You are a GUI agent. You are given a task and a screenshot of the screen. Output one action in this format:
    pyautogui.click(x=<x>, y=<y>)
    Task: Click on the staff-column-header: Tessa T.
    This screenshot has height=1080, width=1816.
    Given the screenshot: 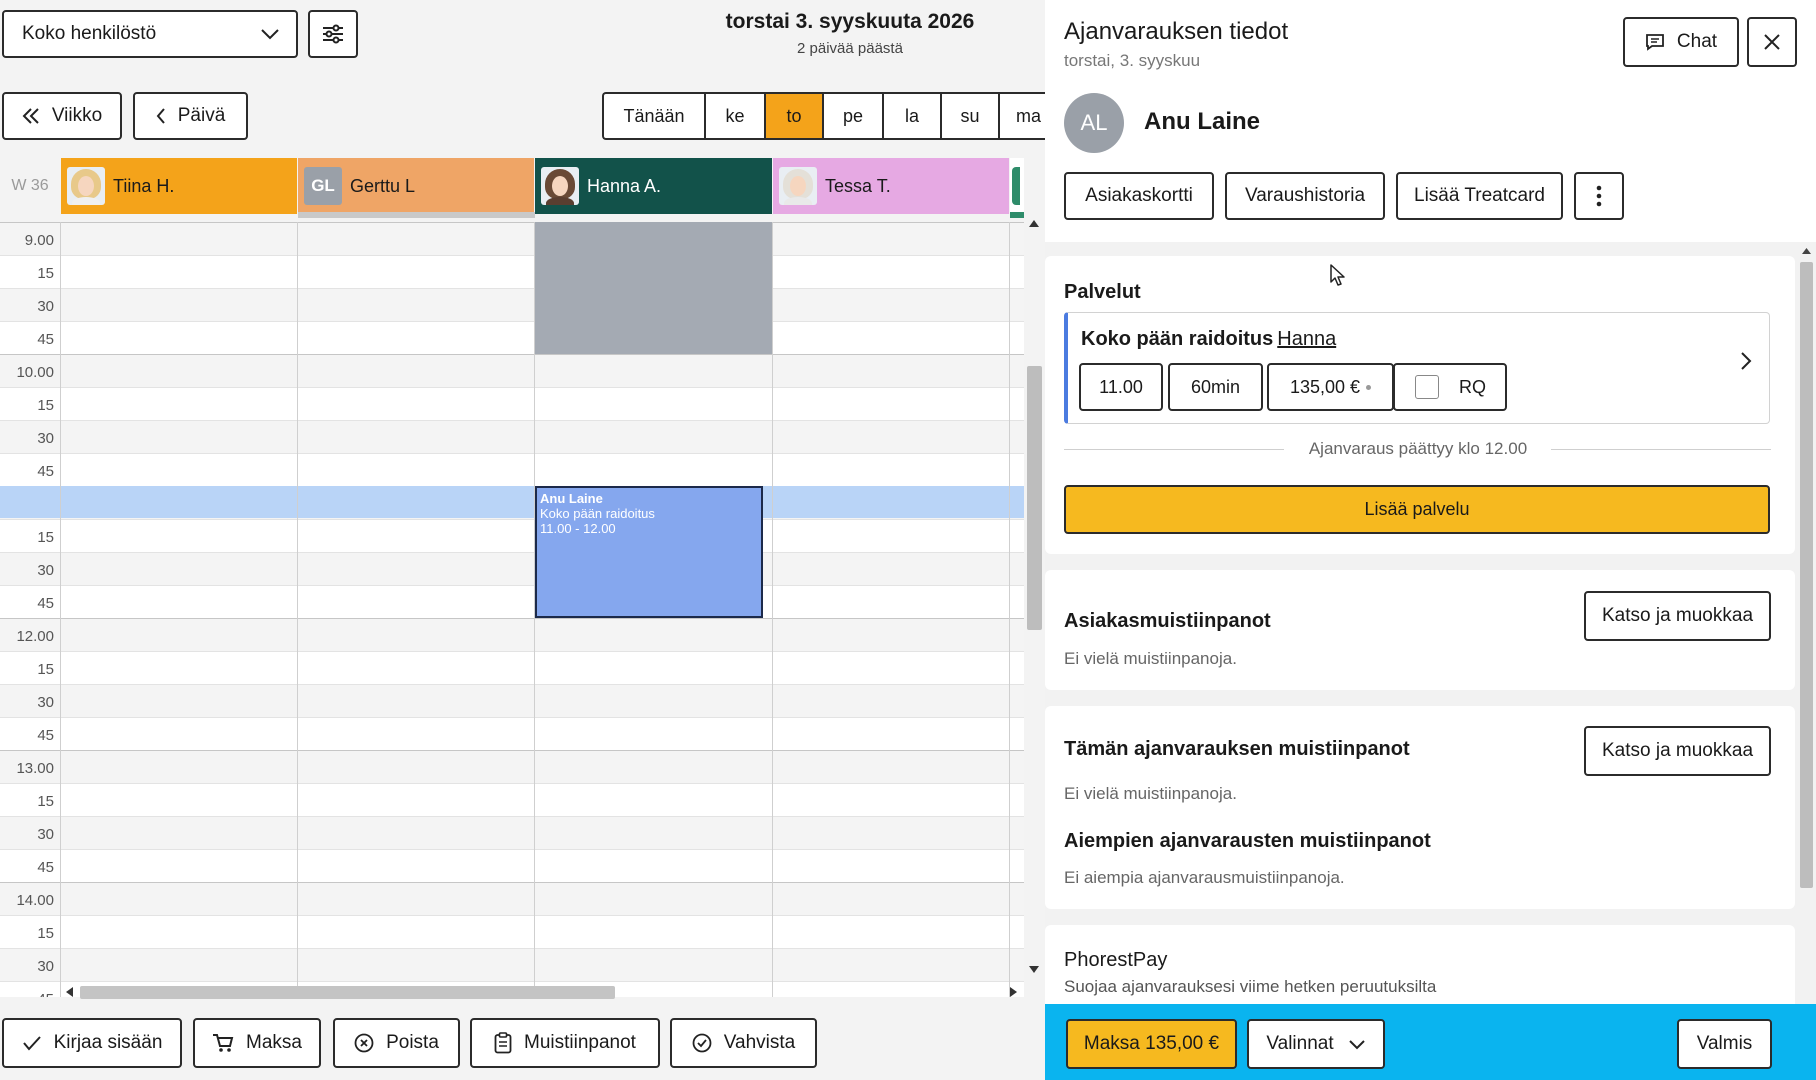 What is the action you would take?
    pyautogui.click(x=891, y=186)
    